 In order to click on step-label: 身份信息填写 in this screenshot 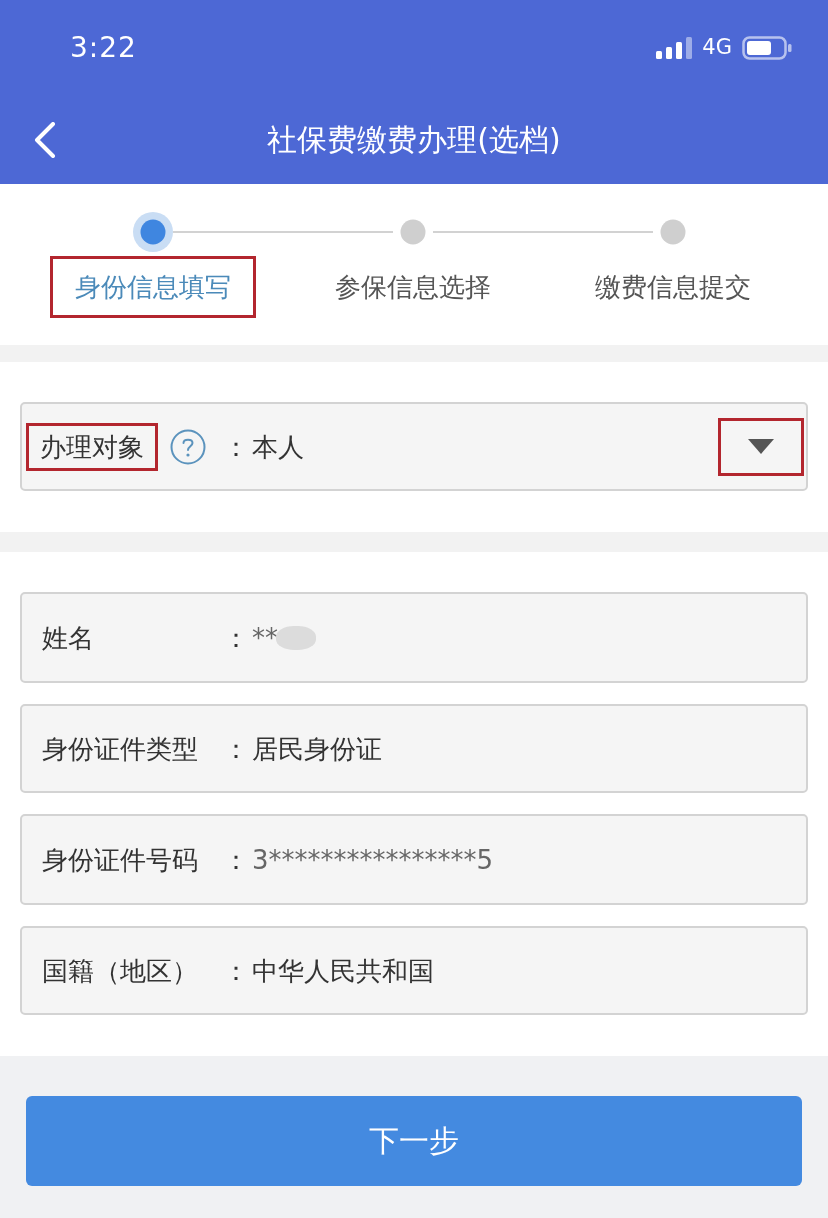, I will do `click(153, 287)`.